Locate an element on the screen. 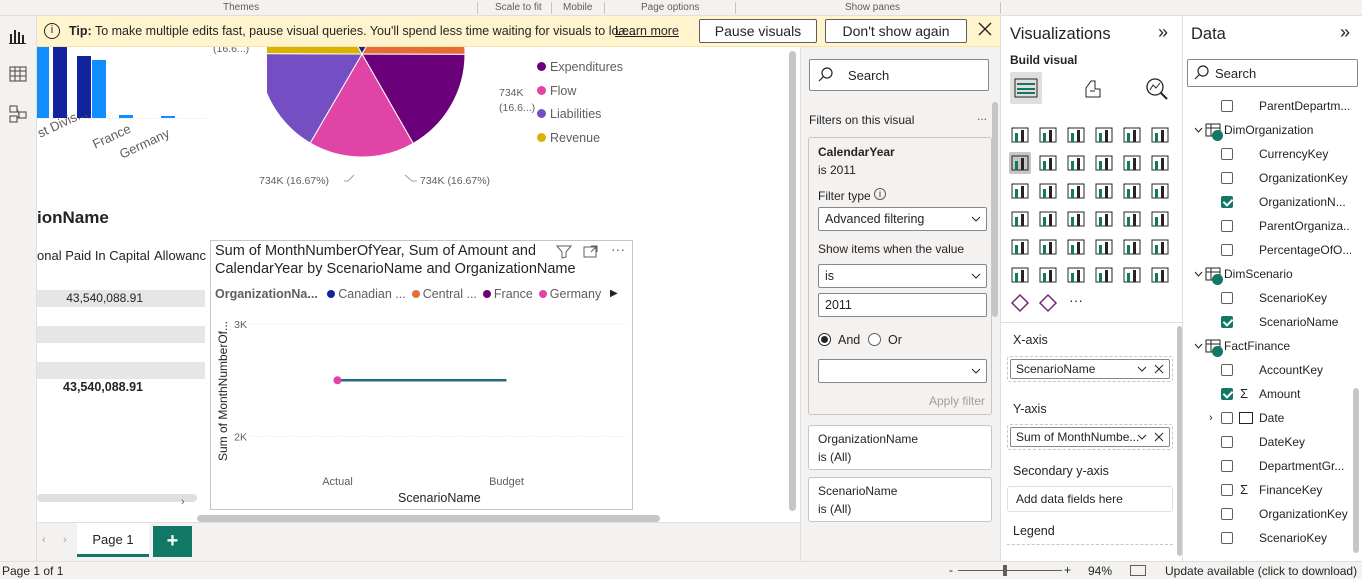 The height and width of the screenshot is (579, 1362). canvas-hscrollbar is located at coordinates (428, 518).